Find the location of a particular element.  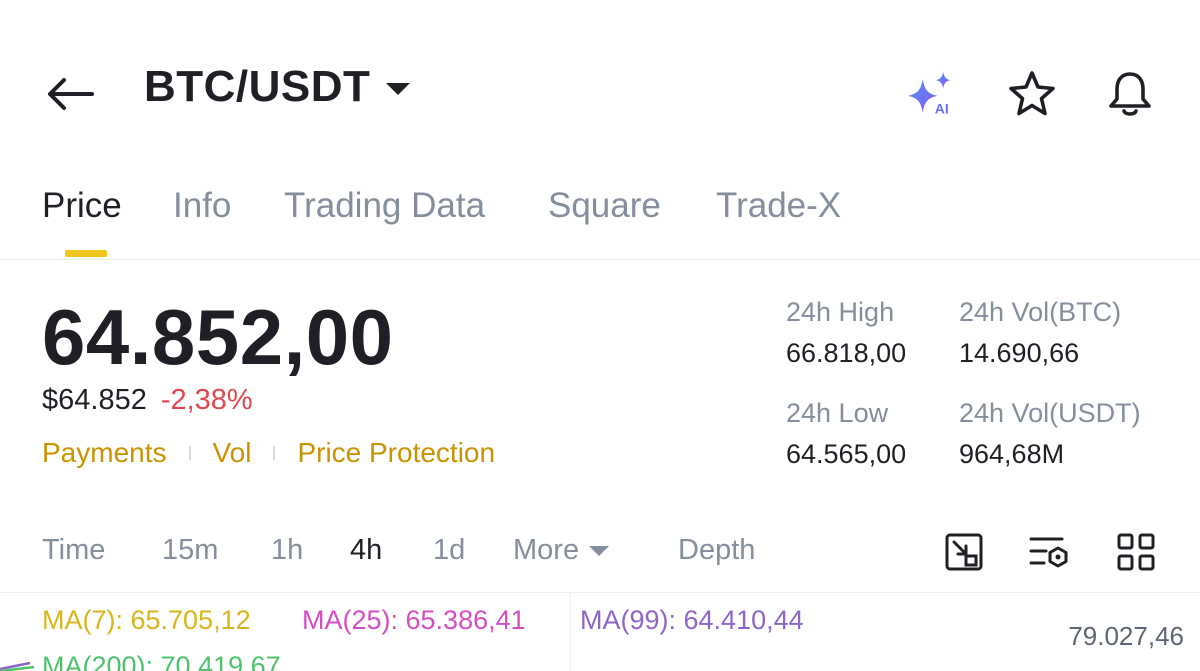

stat-24h-high: 24h High 66.818,00 is located at coordinates (846, 333).